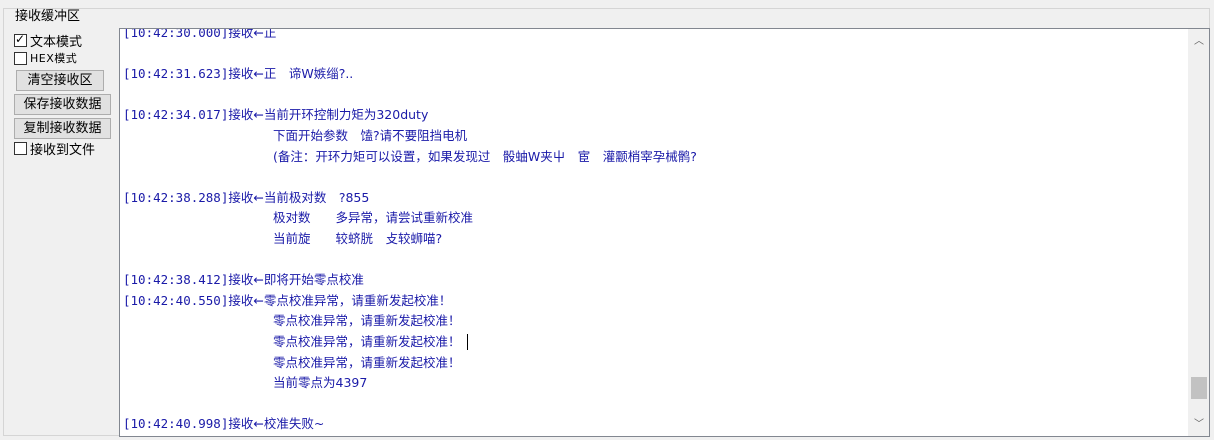 This screenshot has height=440, width=1214. Describe the element at coordinates (370, 135) in the screenshot. I see `log-message: 下面开始参数 馌?请不要阻挡电机` at that location.